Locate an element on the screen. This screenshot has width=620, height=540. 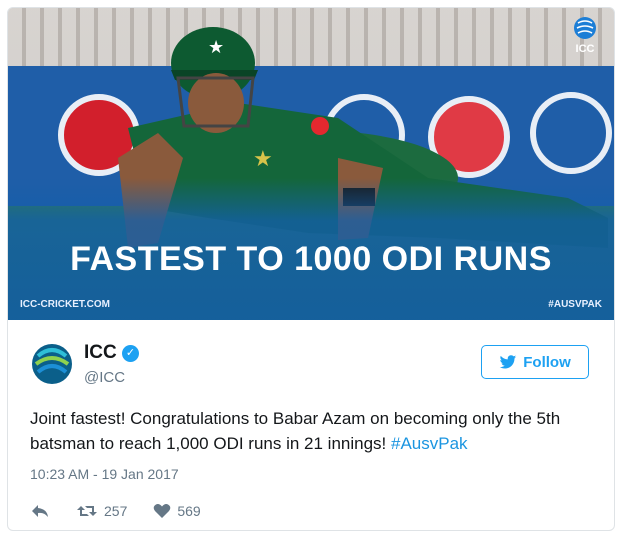
image-hashtag-label: #AUSVPAK is located at coordinates (575, 304).